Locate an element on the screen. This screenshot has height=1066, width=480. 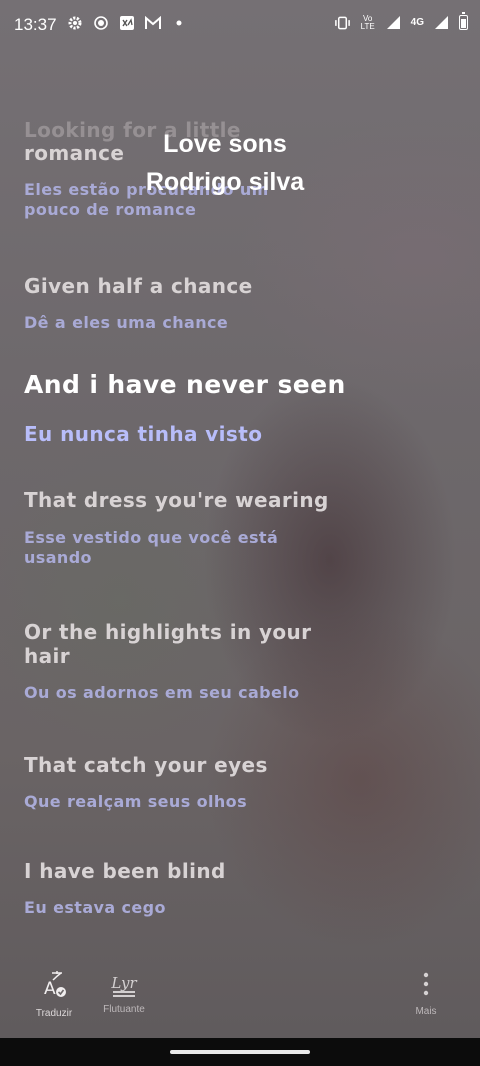
network-type: 4G is located at coordinates (417, 22).